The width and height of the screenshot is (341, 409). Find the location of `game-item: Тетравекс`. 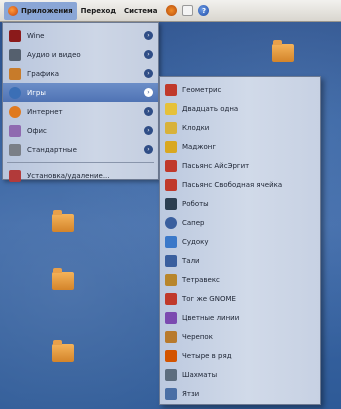

game-item: Тетравекс is located at coordinates (240, 279).